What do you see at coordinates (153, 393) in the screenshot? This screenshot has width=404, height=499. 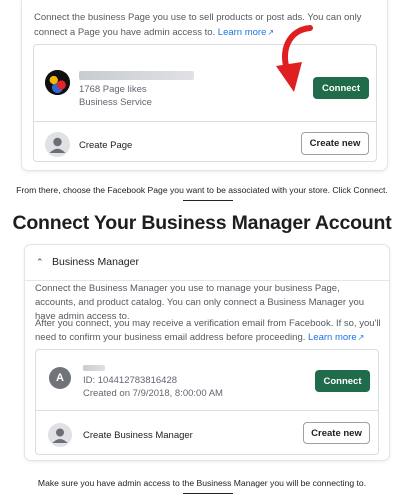 I see `business-created-date: Created on 7/9/2018, 8:00:00 AM` at bounding box center [153, 393].